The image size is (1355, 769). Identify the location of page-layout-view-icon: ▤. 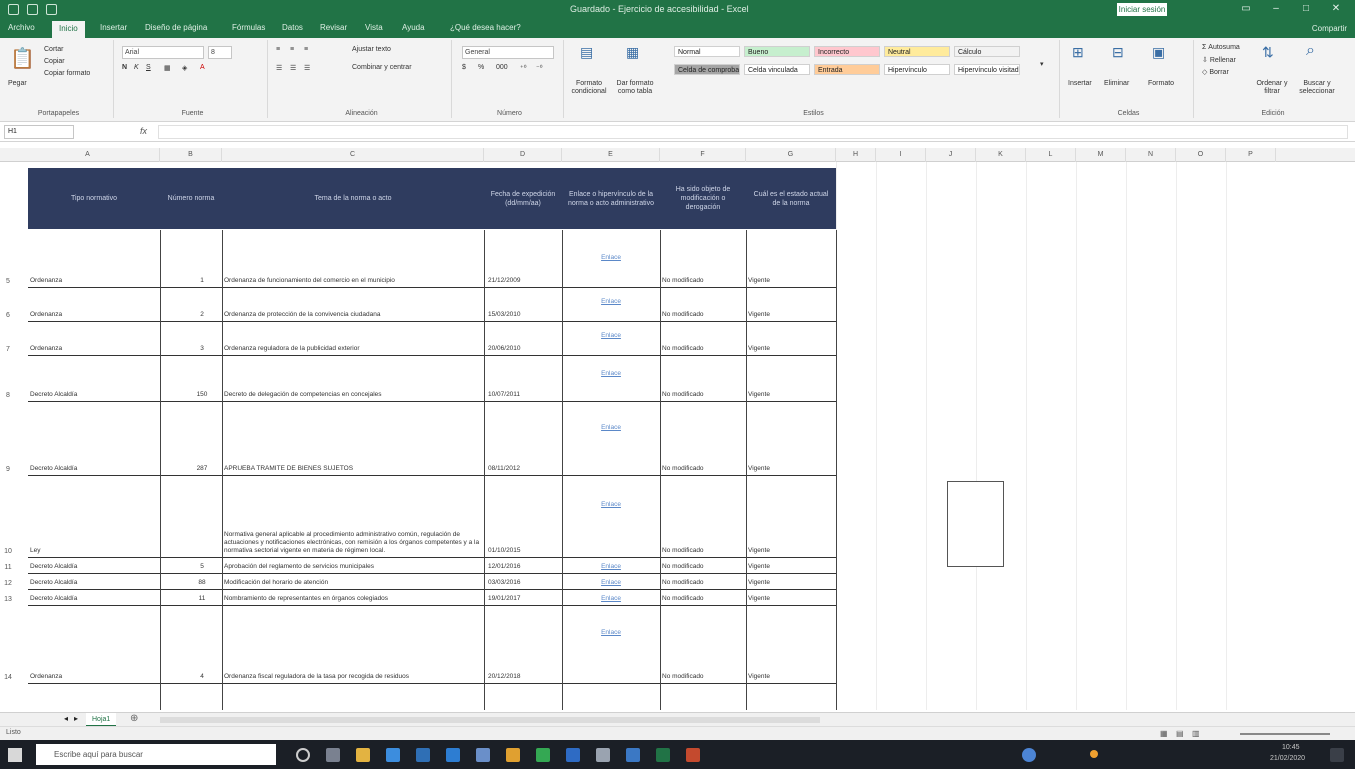
(1180, 733).